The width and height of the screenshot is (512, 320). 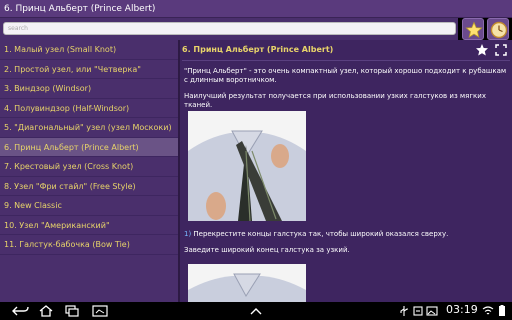 I want to click on home-icon, so click(x=46, y=311).